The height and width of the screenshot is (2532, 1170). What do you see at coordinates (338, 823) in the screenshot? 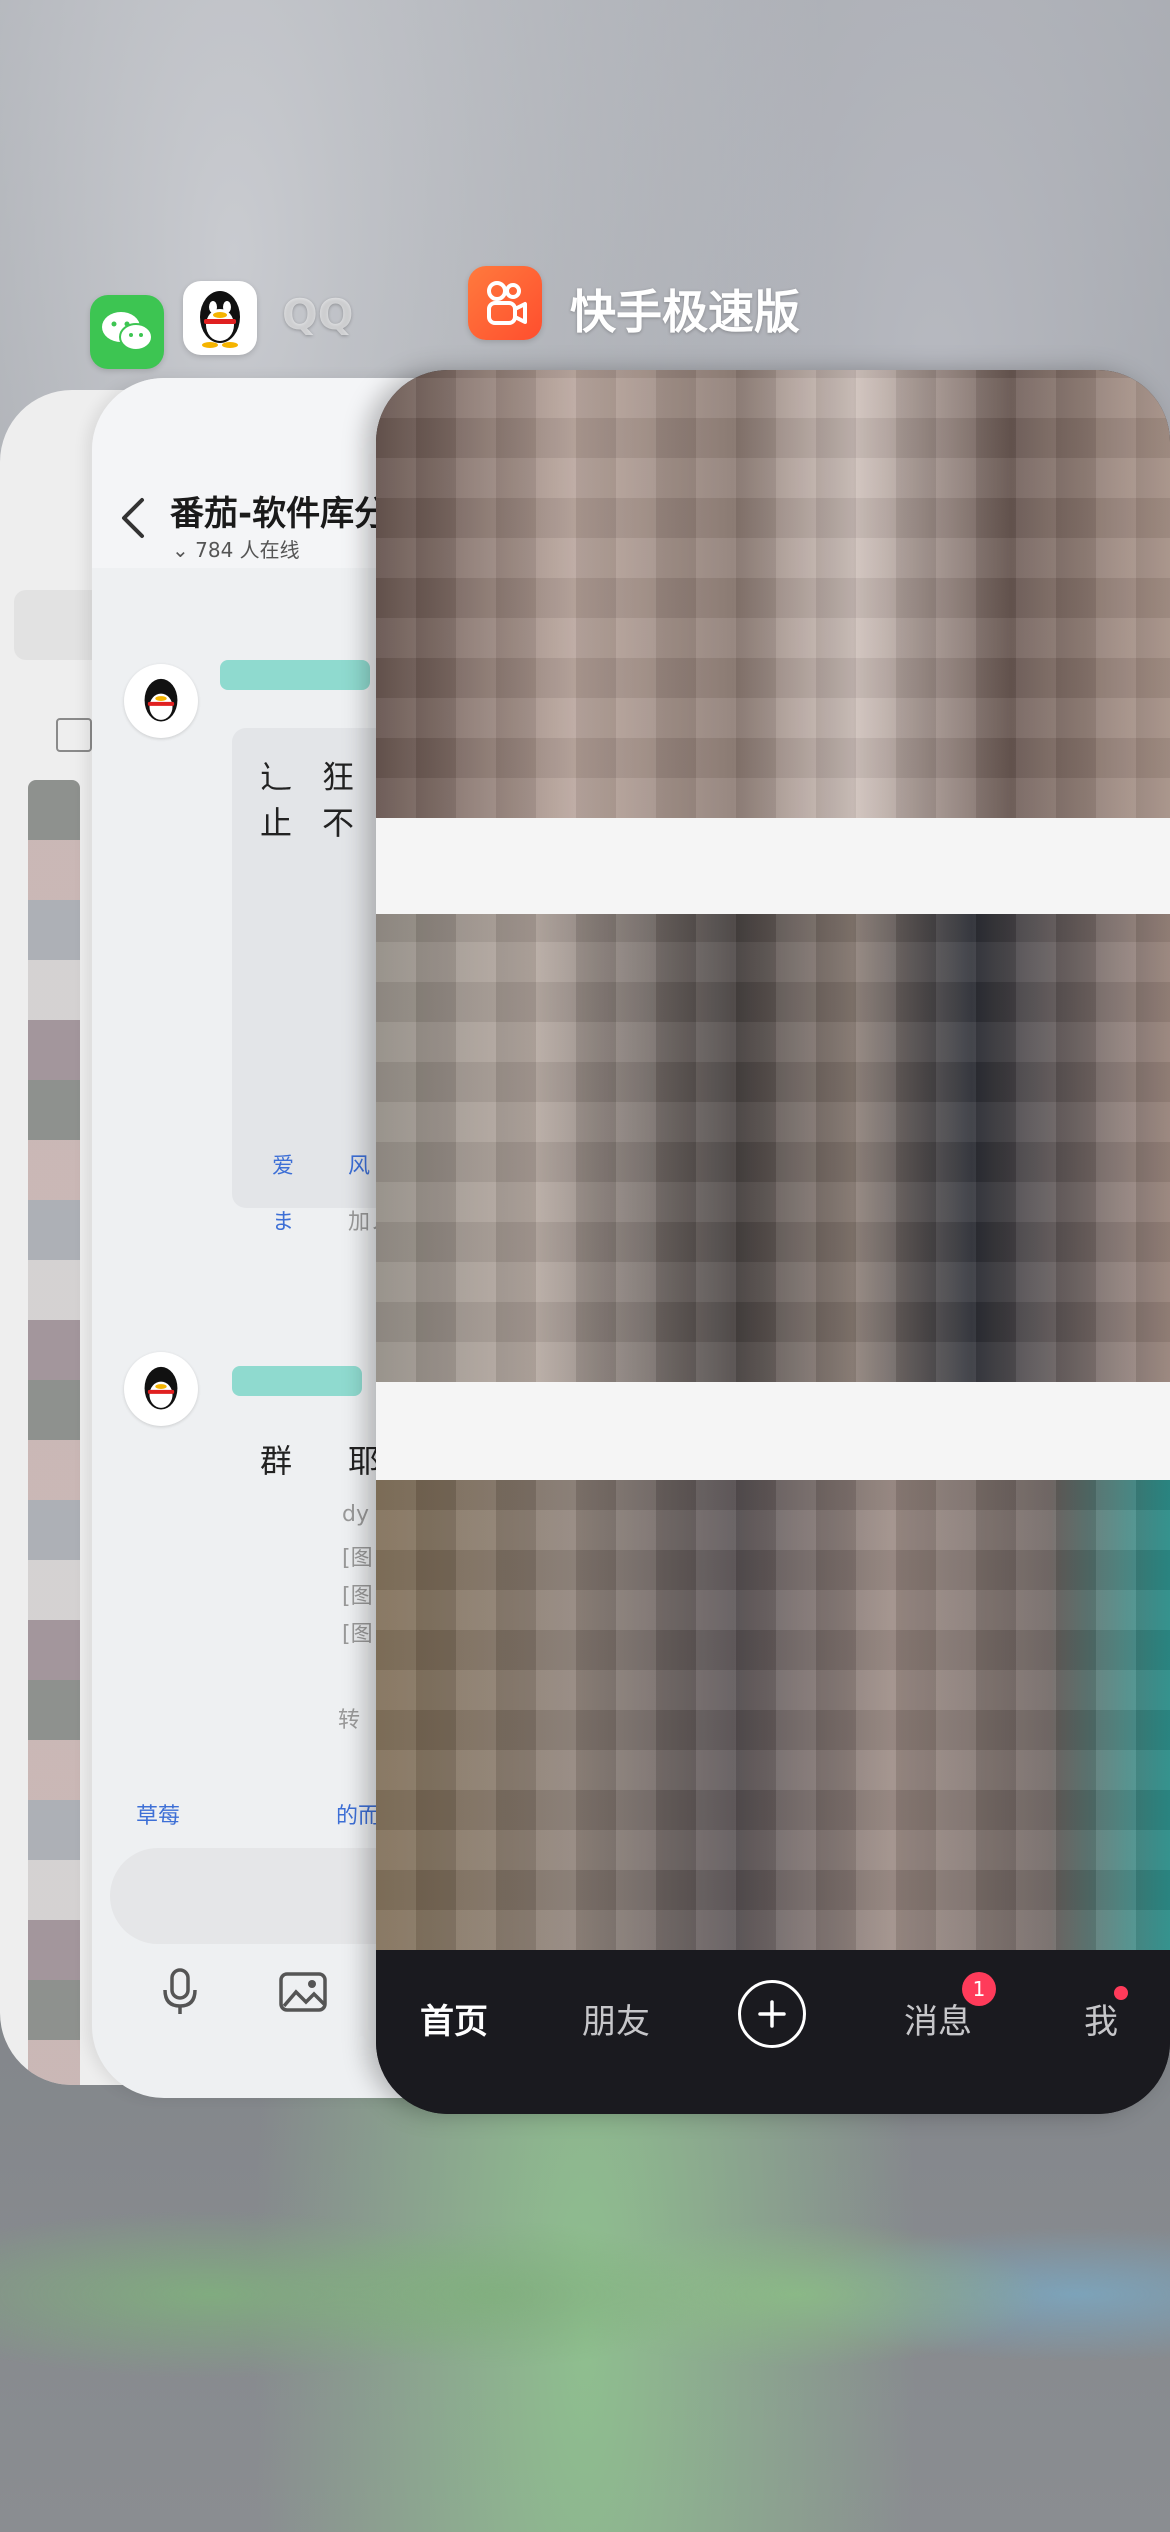
I see `message-text: 不` at bounding box center [338, 823].